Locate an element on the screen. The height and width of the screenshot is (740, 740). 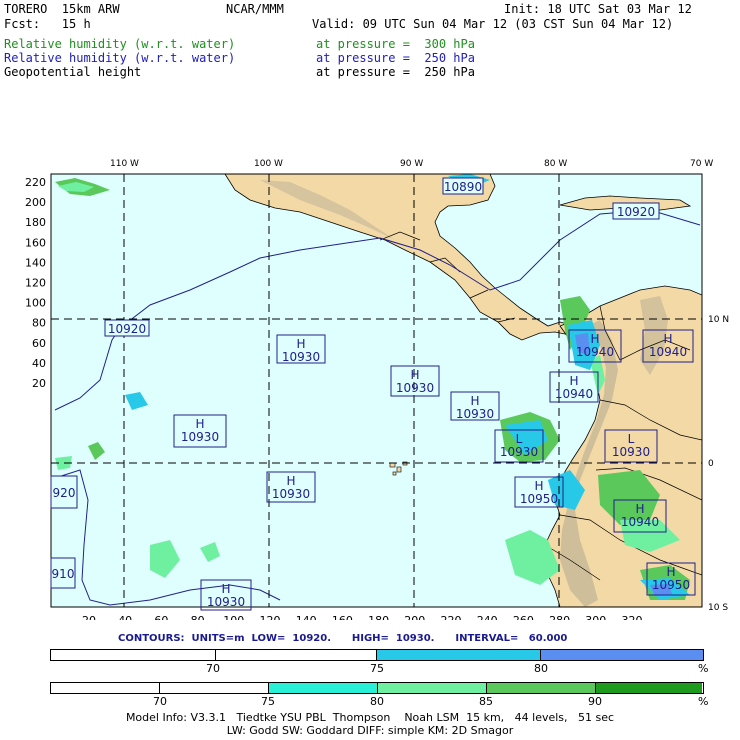
y-axis-label: 100 is located at coordinates (35, 303).